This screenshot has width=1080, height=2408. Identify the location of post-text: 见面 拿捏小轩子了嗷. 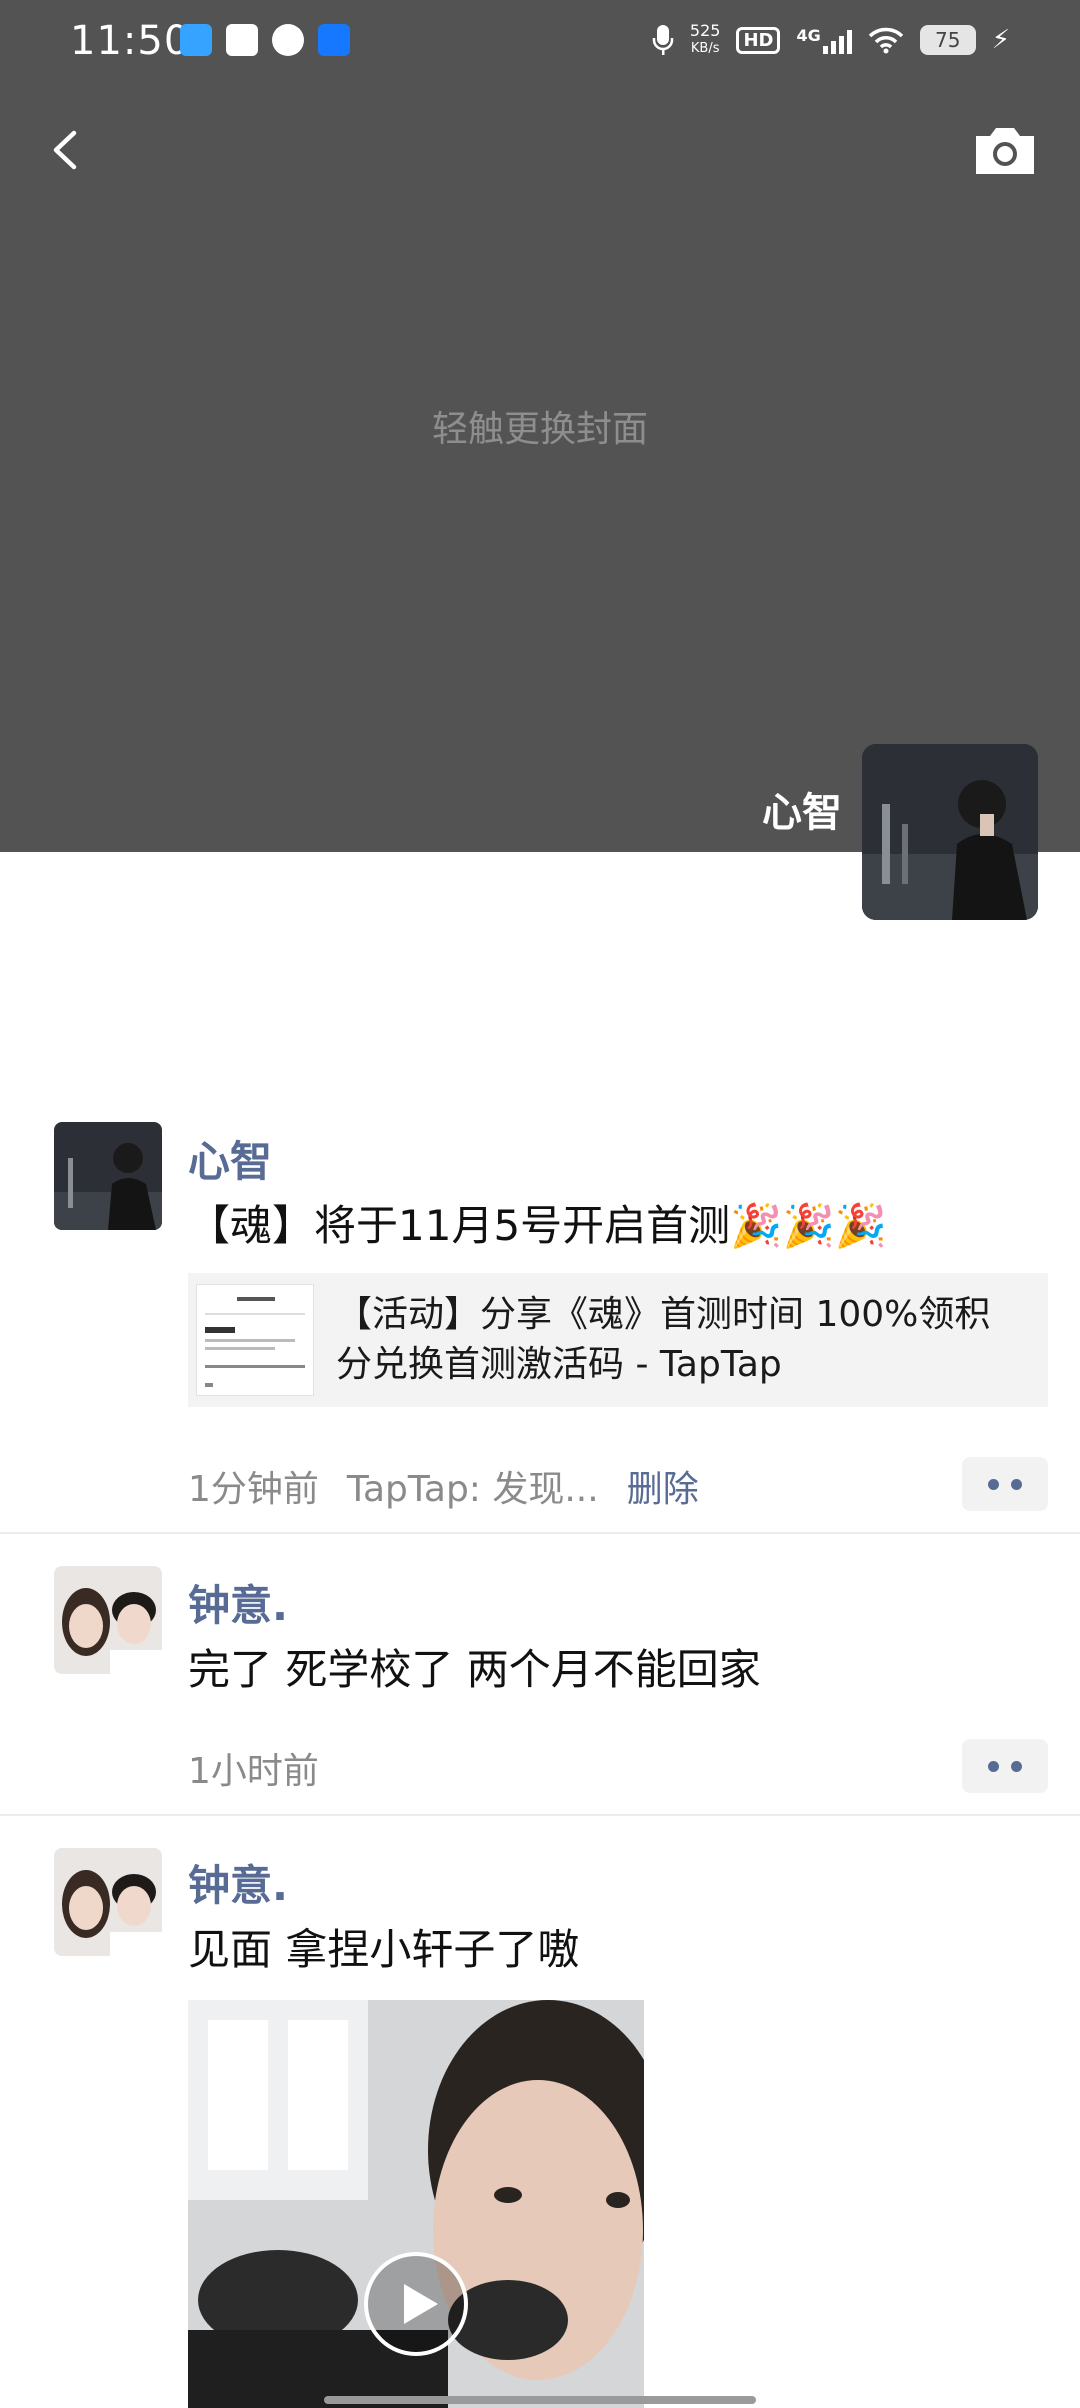
(384, 1949).